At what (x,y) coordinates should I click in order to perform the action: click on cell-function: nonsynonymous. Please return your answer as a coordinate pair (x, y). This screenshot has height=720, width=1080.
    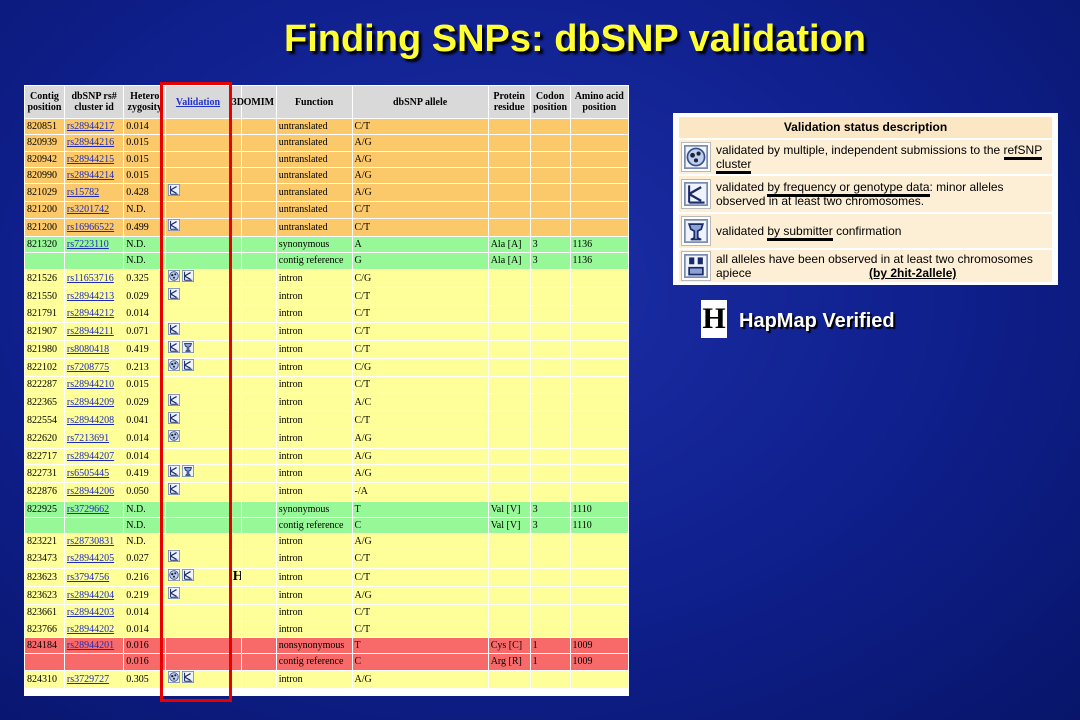
    Looking at the image, I should click on (314, 645).